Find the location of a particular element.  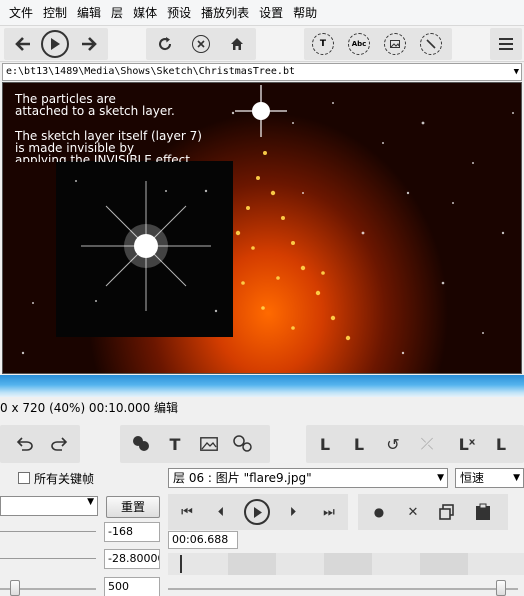

forward-button is located at coordinates (89, 44).